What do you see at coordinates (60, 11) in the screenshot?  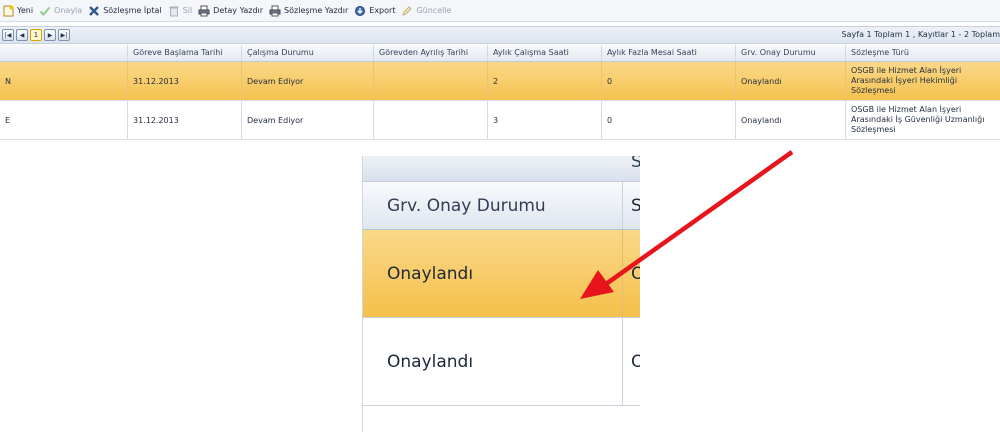 I see `approve-button: Onayla` at bounding box center [60, 11].